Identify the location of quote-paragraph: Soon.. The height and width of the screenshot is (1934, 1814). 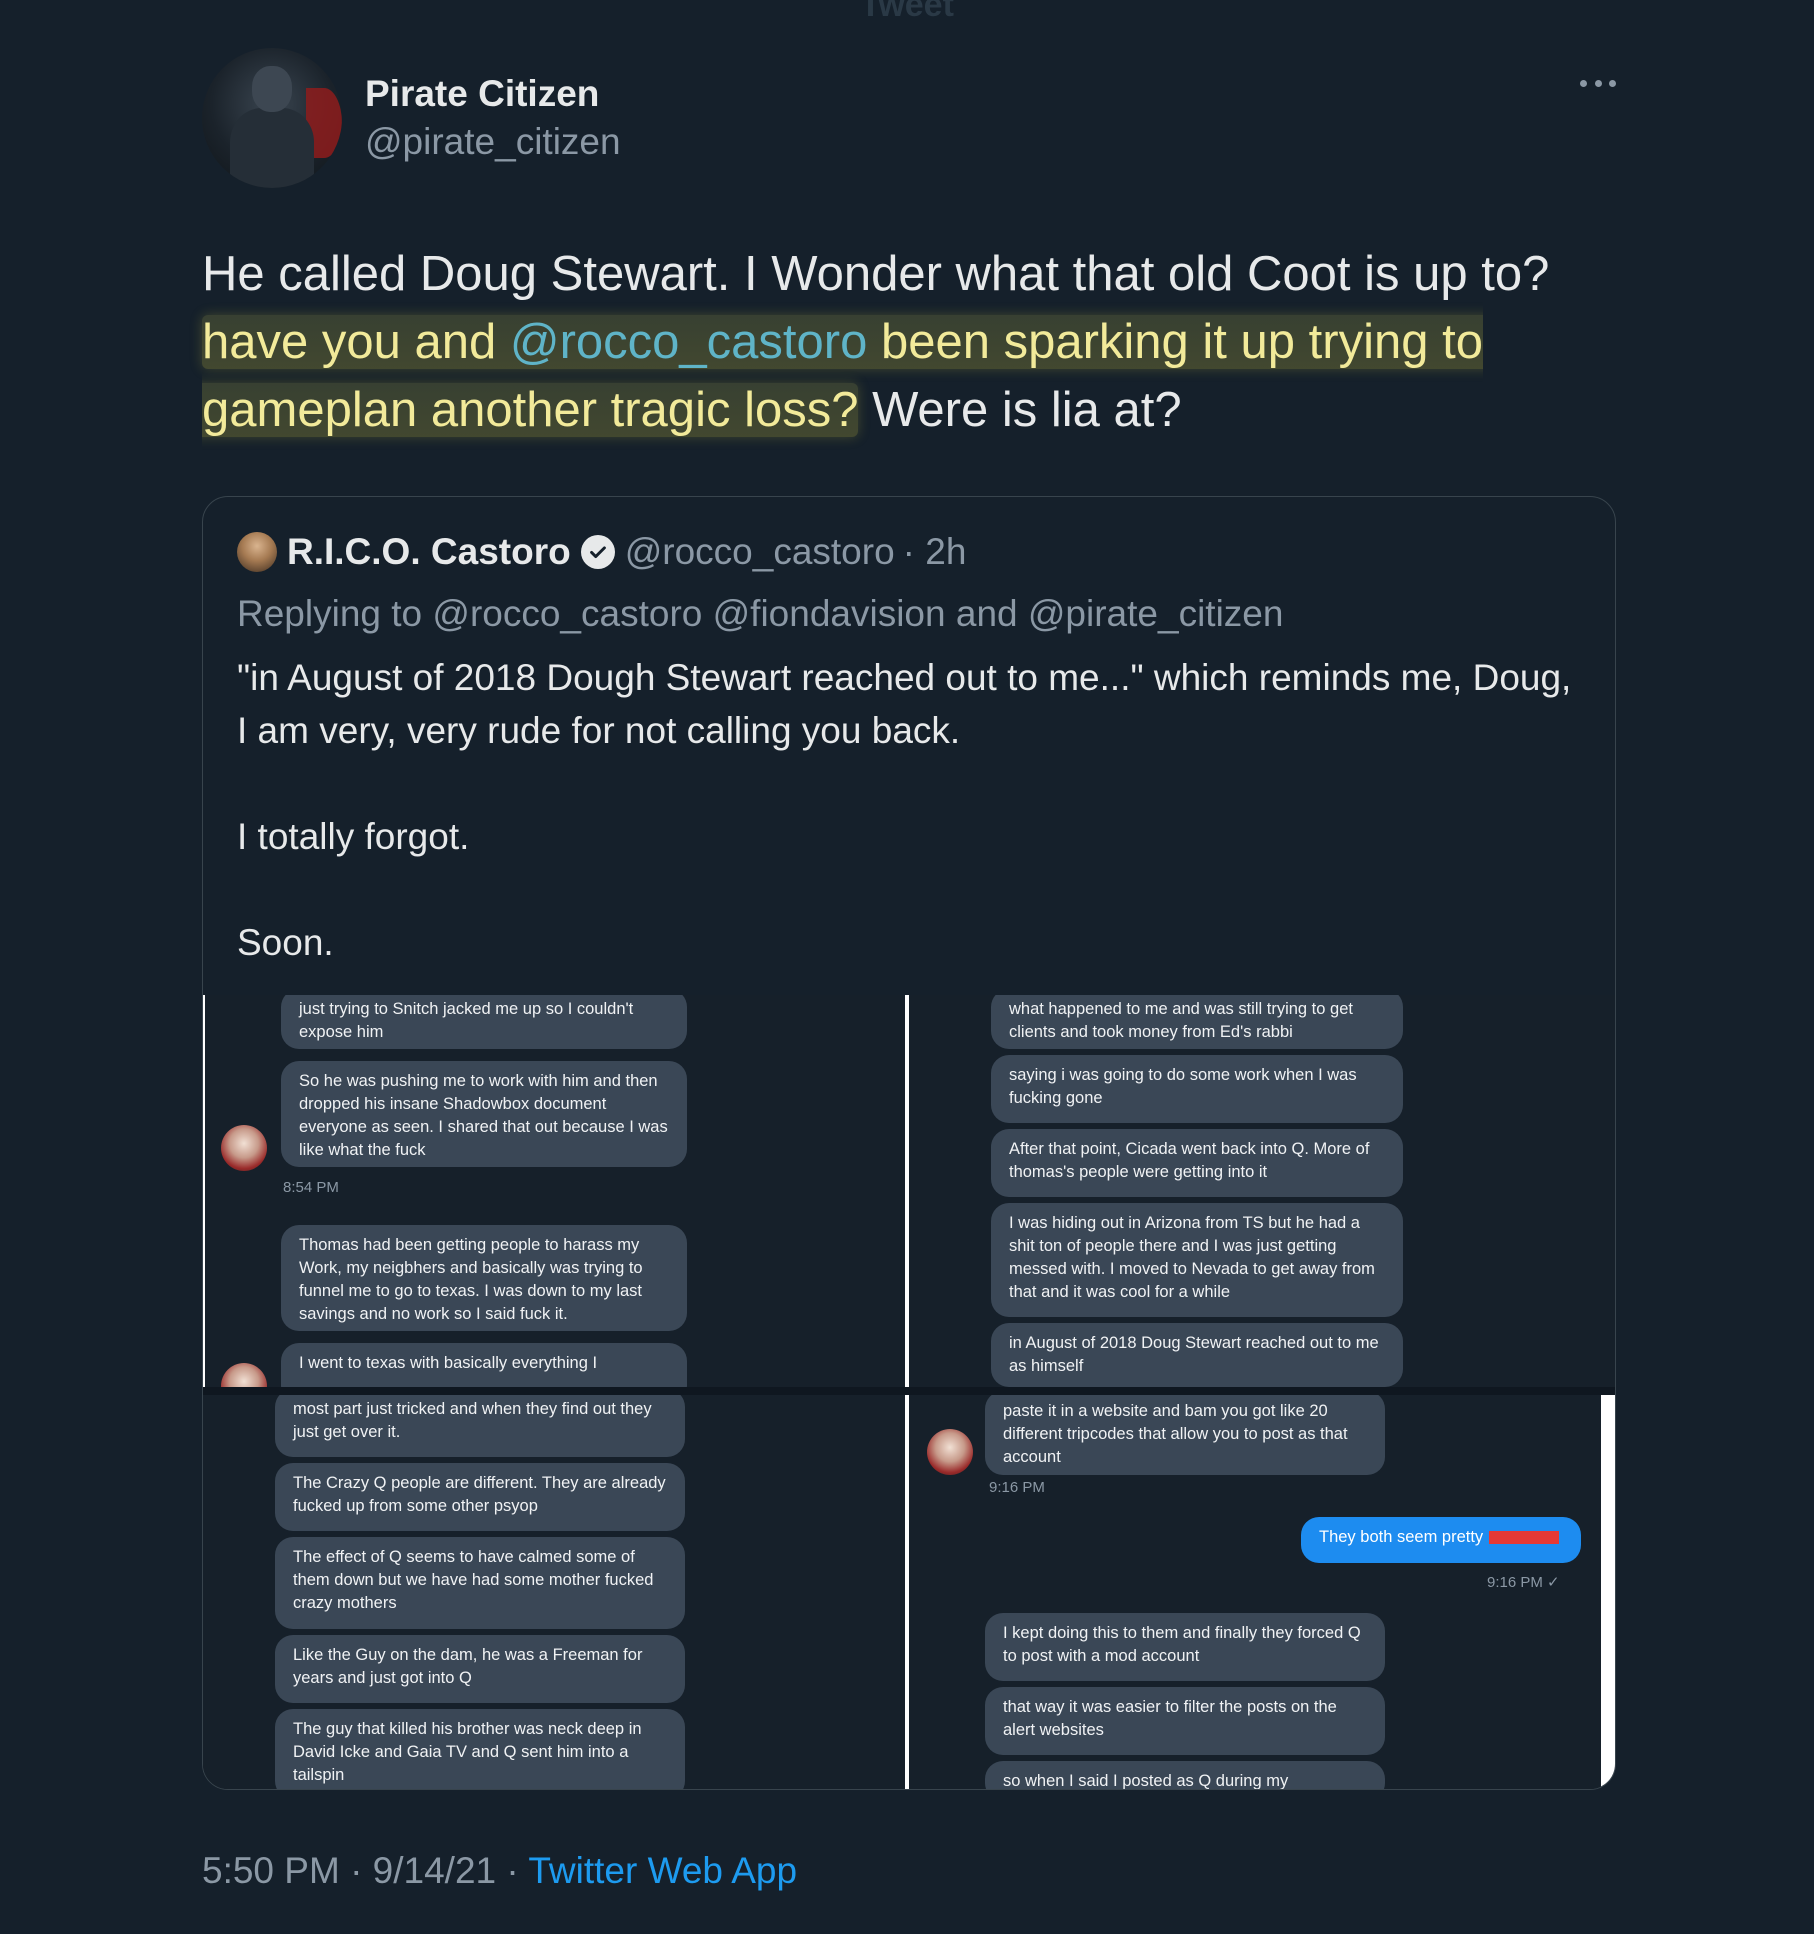
(285, 942).